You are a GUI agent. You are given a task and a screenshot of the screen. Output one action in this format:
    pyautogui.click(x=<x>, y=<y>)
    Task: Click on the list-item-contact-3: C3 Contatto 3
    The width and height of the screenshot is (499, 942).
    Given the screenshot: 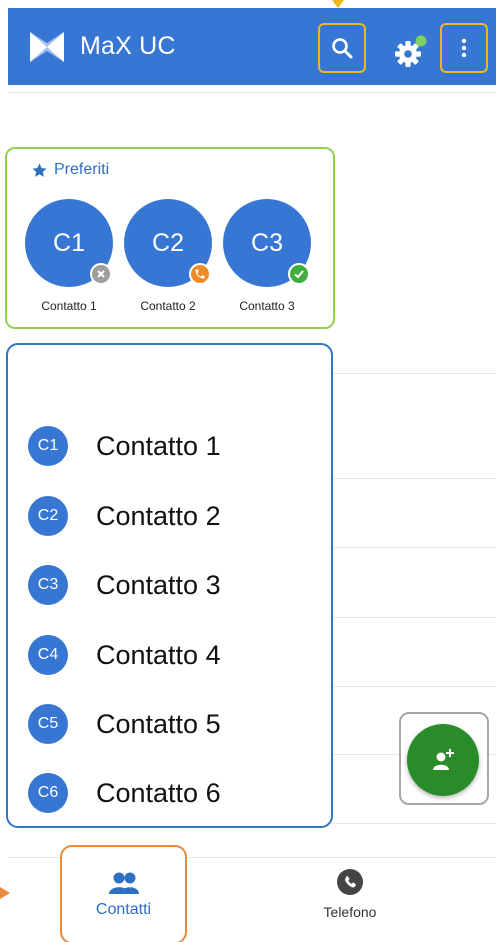 What is the action you would take?
    pyautogui.click(x=124, y=585)
    